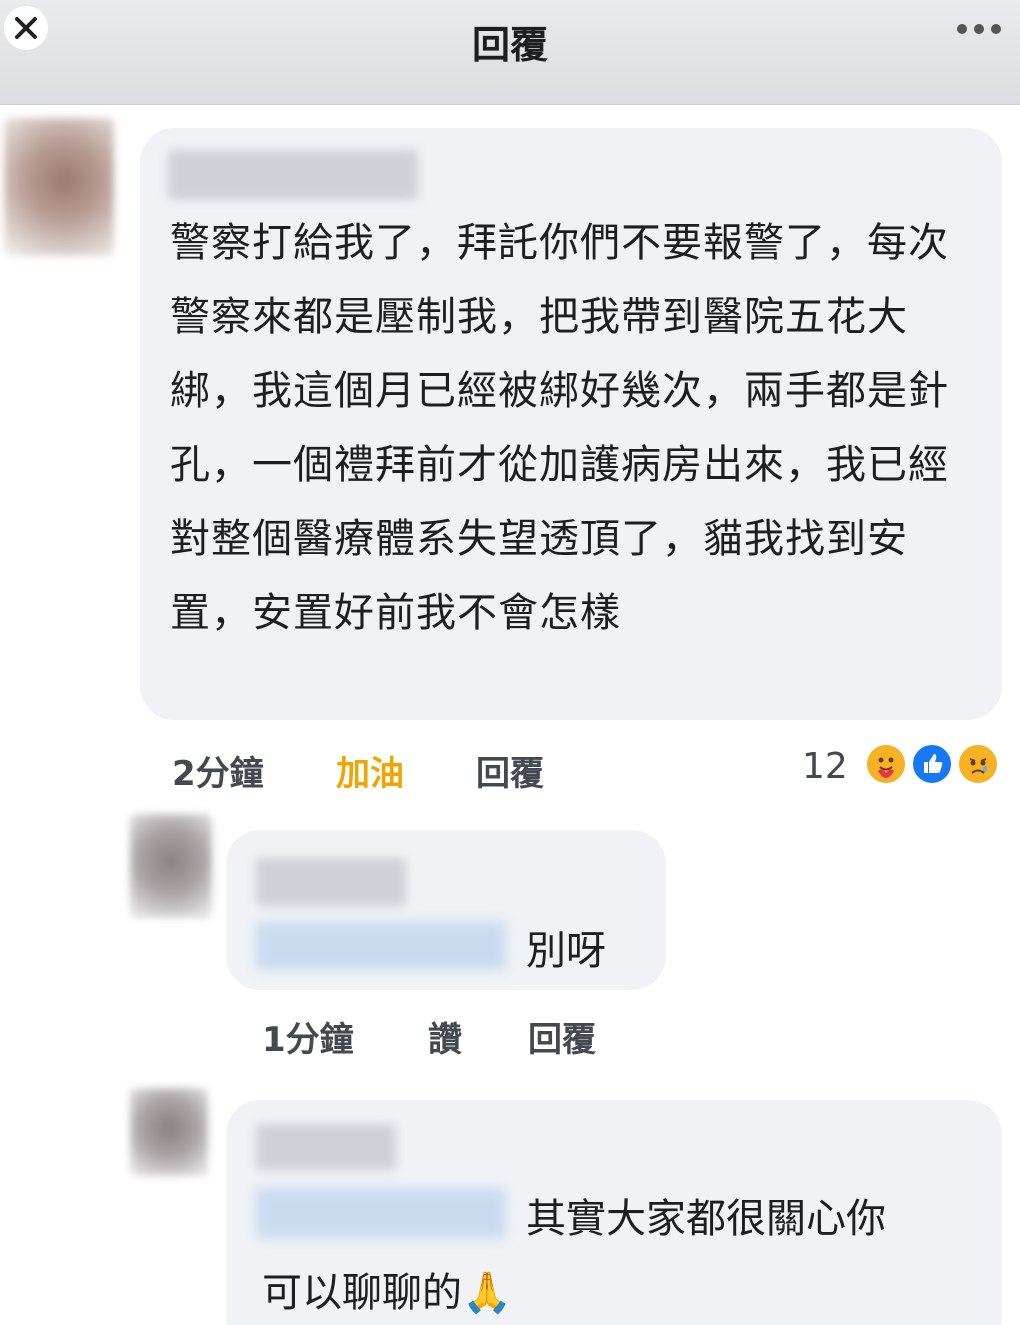 The image size is (1020, 1325). Describe the element at coordinates (370, 770) in the screenshot. I see `cheer-reaction-button: 加油` at that location.